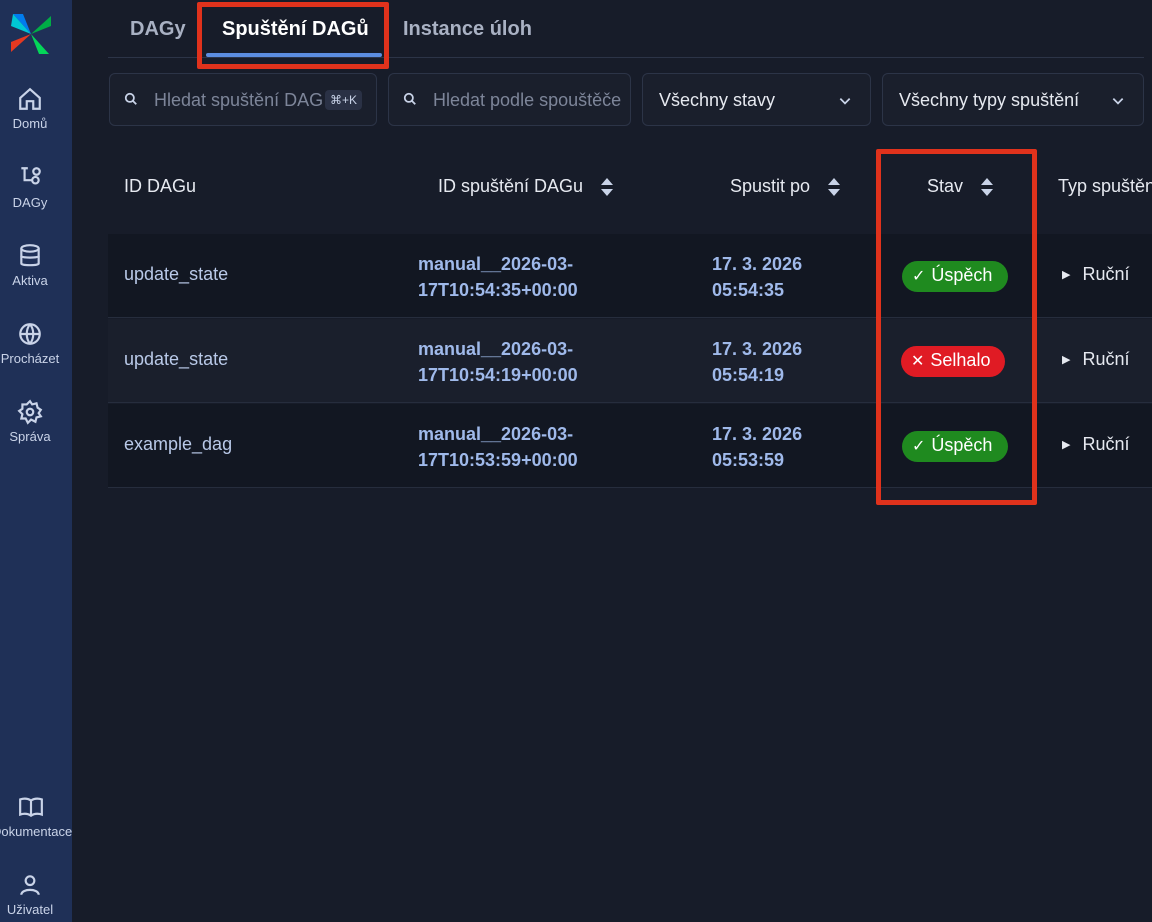 The image size is (1152, 922). Describe the element at coordinates (30, 885) in the screenshot. I see `user-icon` at that location.